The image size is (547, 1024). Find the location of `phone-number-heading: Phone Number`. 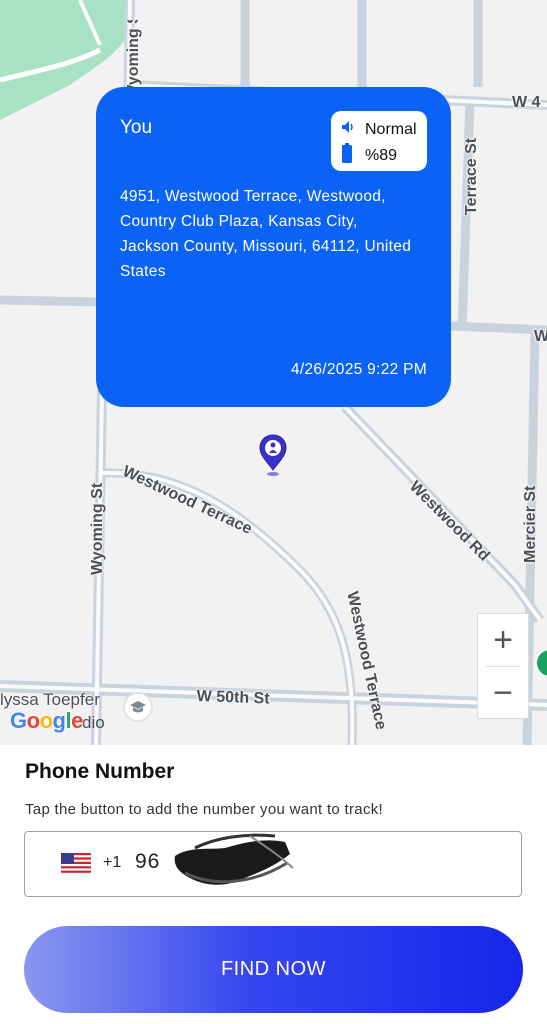

phone-number-heading: Phone Number is located at coordinates (100, 771).